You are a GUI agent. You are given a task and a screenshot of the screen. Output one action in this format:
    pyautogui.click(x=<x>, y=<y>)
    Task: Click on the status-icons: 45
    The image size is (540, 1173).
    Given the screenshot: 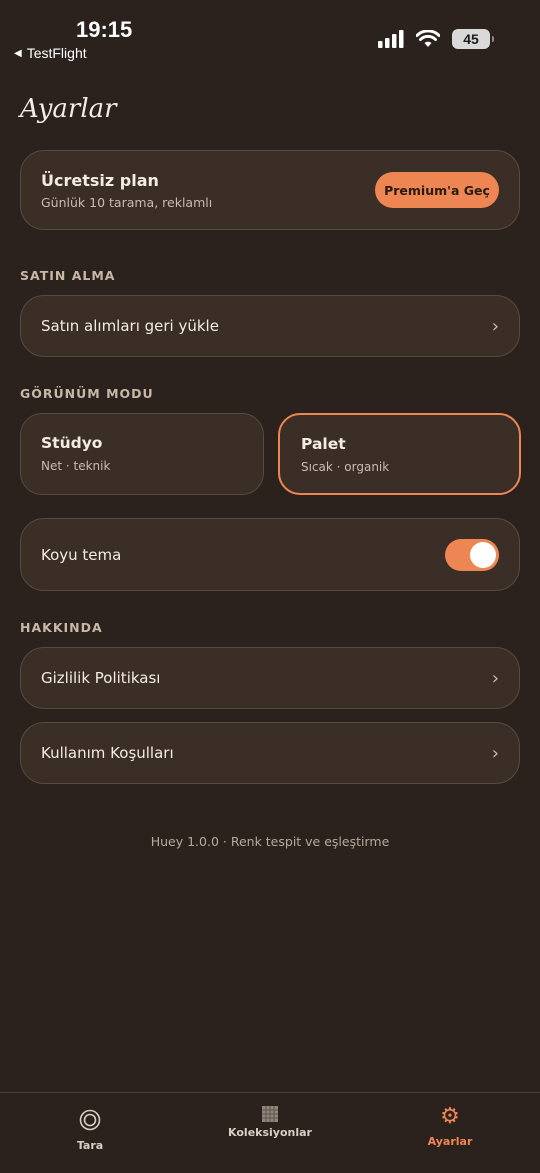 What is the action you would take?
    pyautogui.click(x=436, y=39)
    